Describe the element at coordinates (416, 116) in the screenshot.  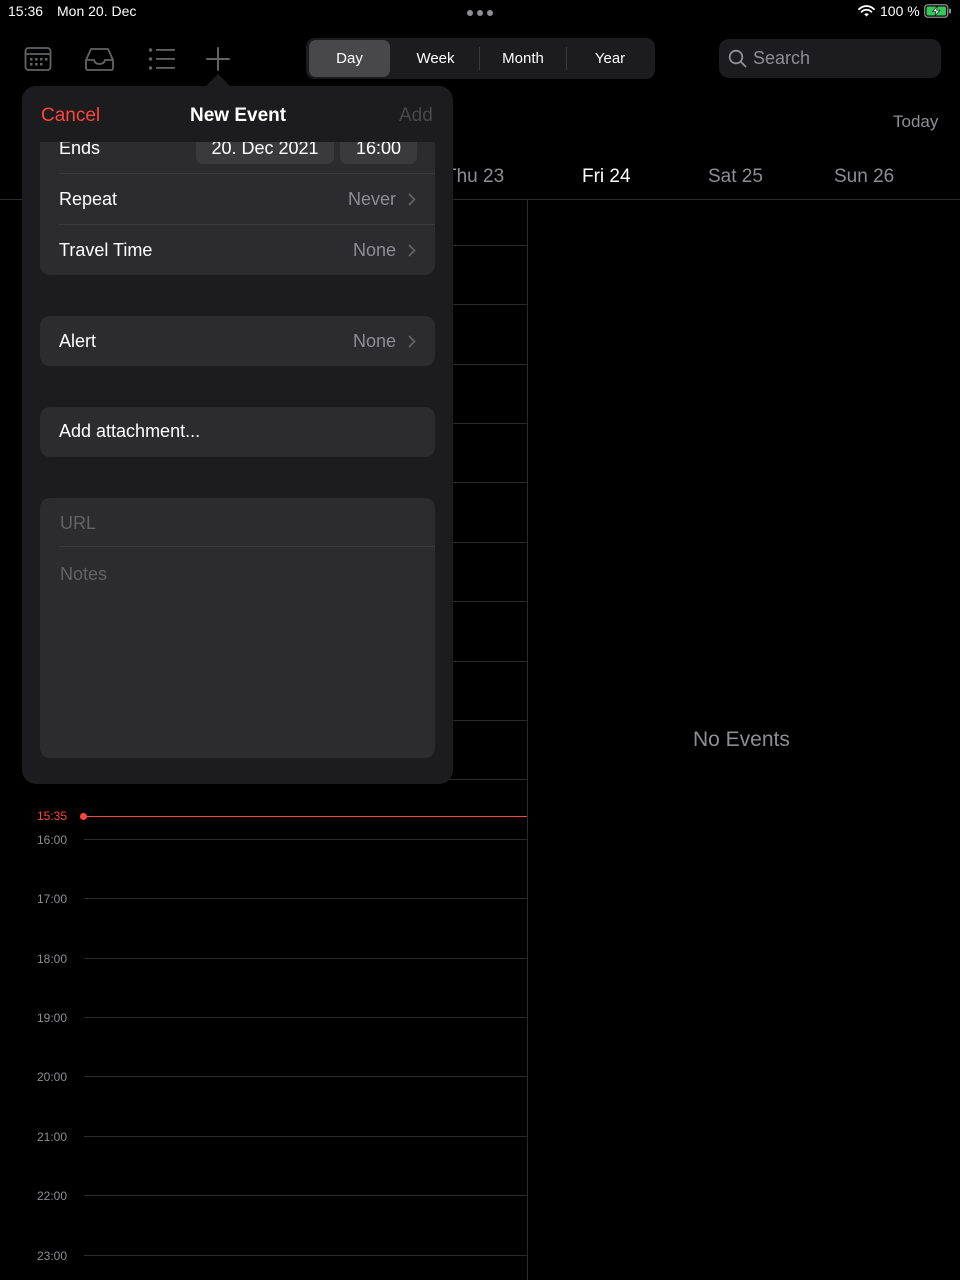
I see `add-button: Add` at that location.